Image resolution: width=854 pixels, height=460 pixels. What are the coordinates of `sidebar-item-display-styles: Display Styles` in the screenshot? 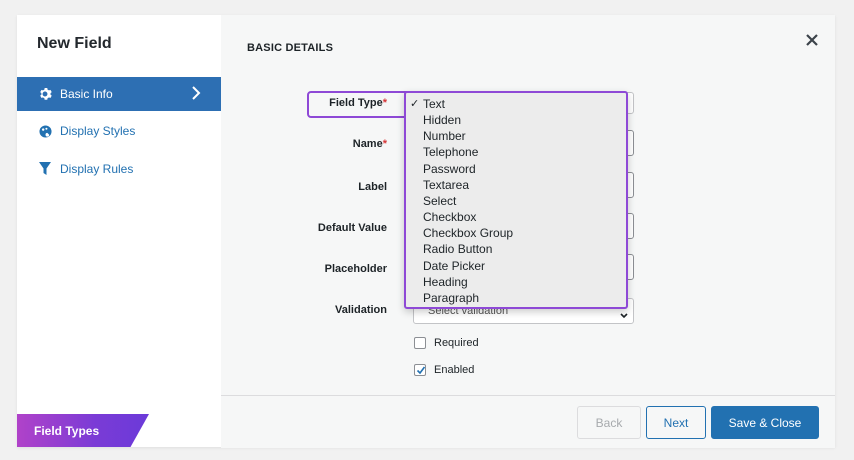 It's located at (119, 131).